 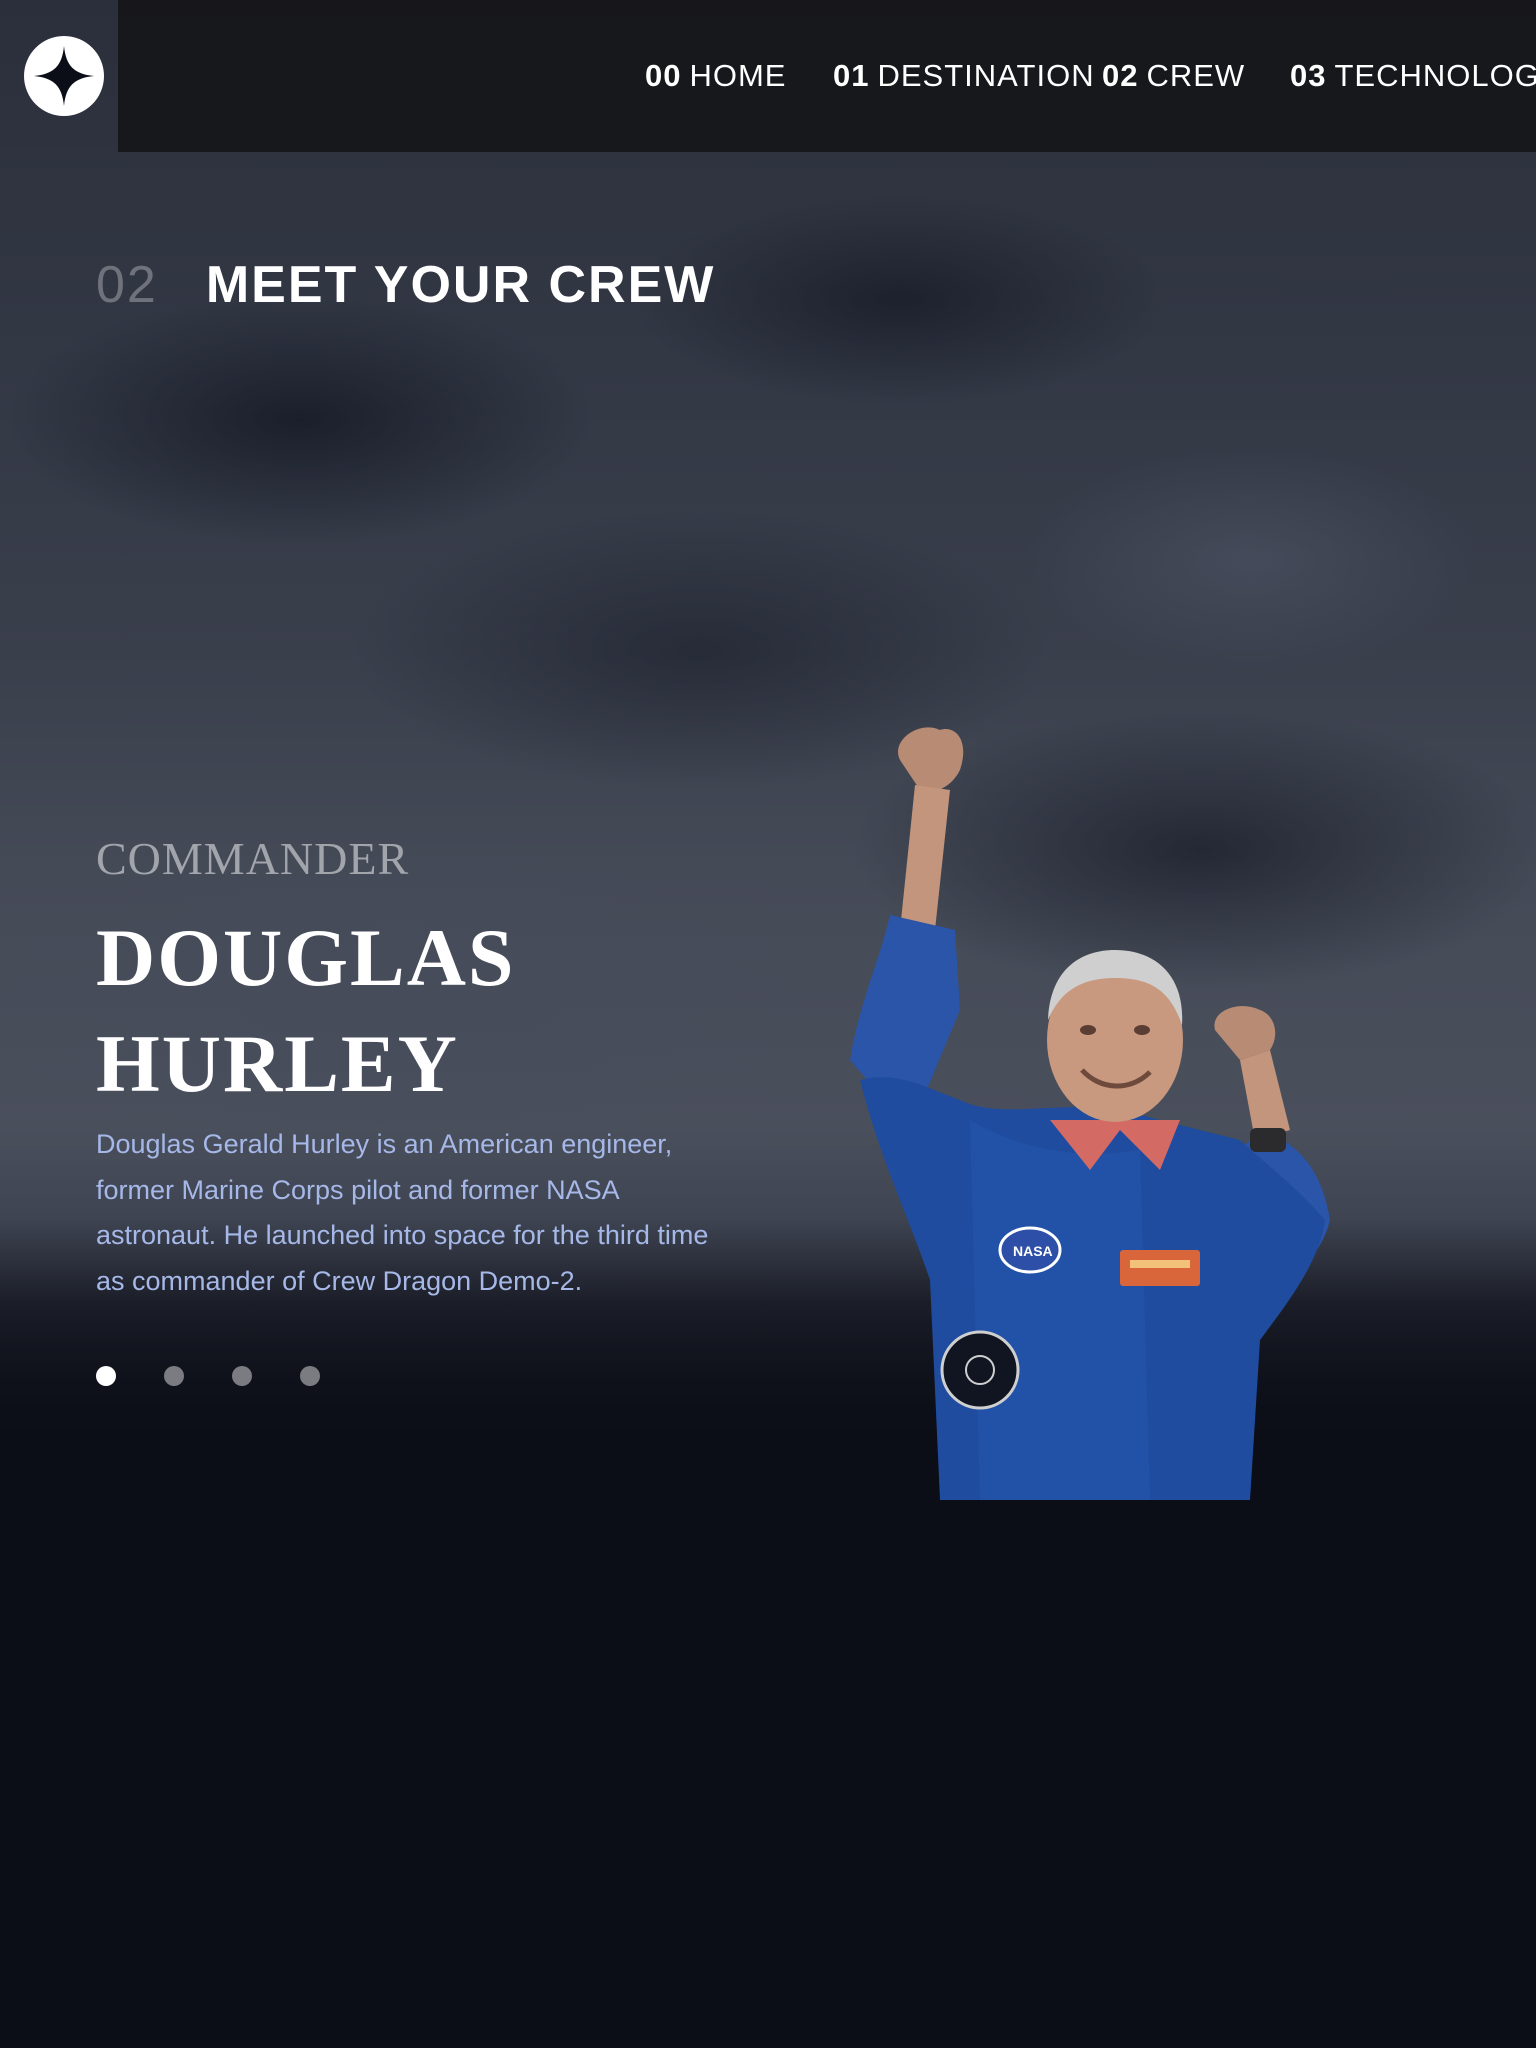 What do you see at coordinates (208, 1376) in the screenshot?
I see `crew-slider-dots` at bounding box center [208, 1376].